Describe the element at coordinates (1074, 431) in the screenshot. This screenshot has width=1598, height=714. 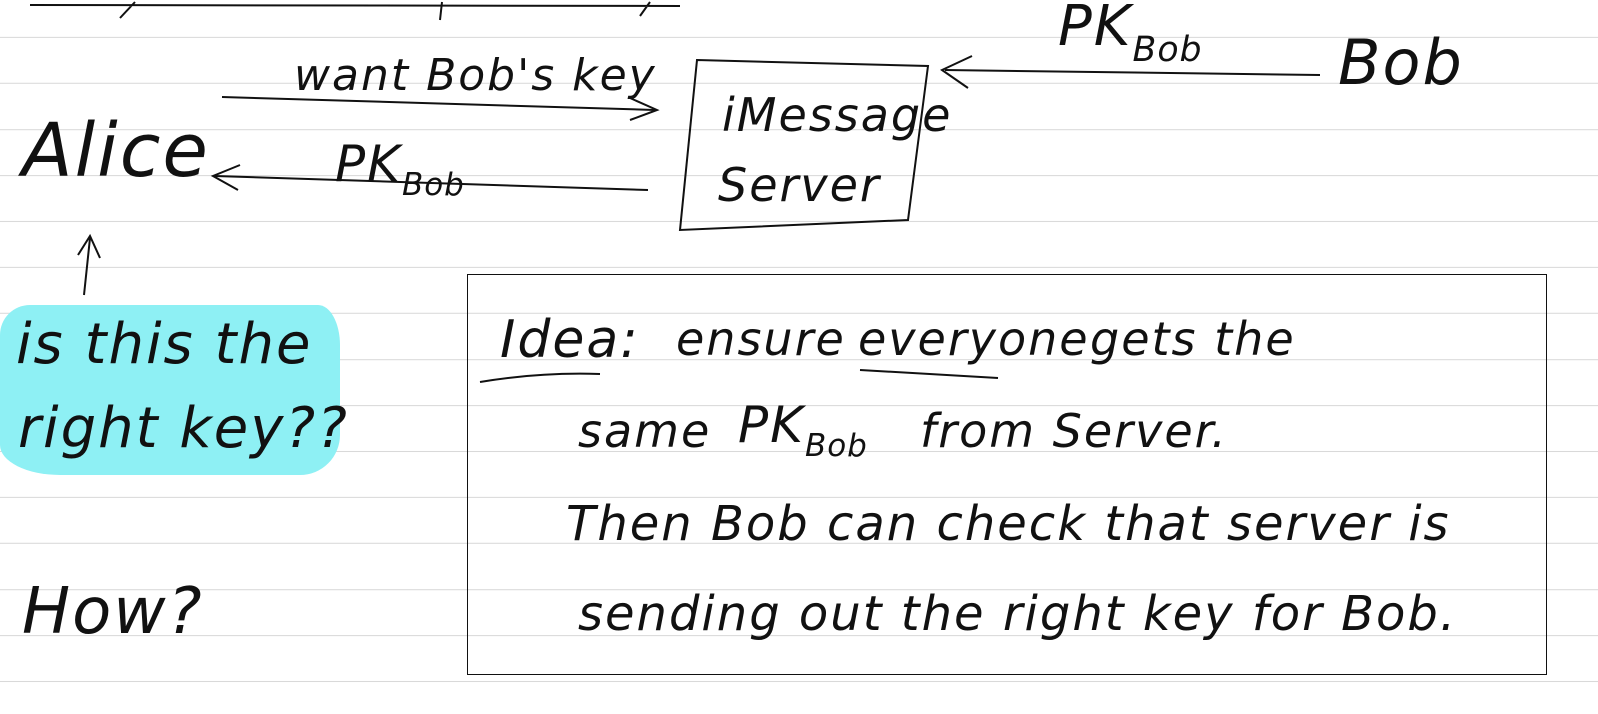
I see `idea-line2-part2: from Server.` at that location.